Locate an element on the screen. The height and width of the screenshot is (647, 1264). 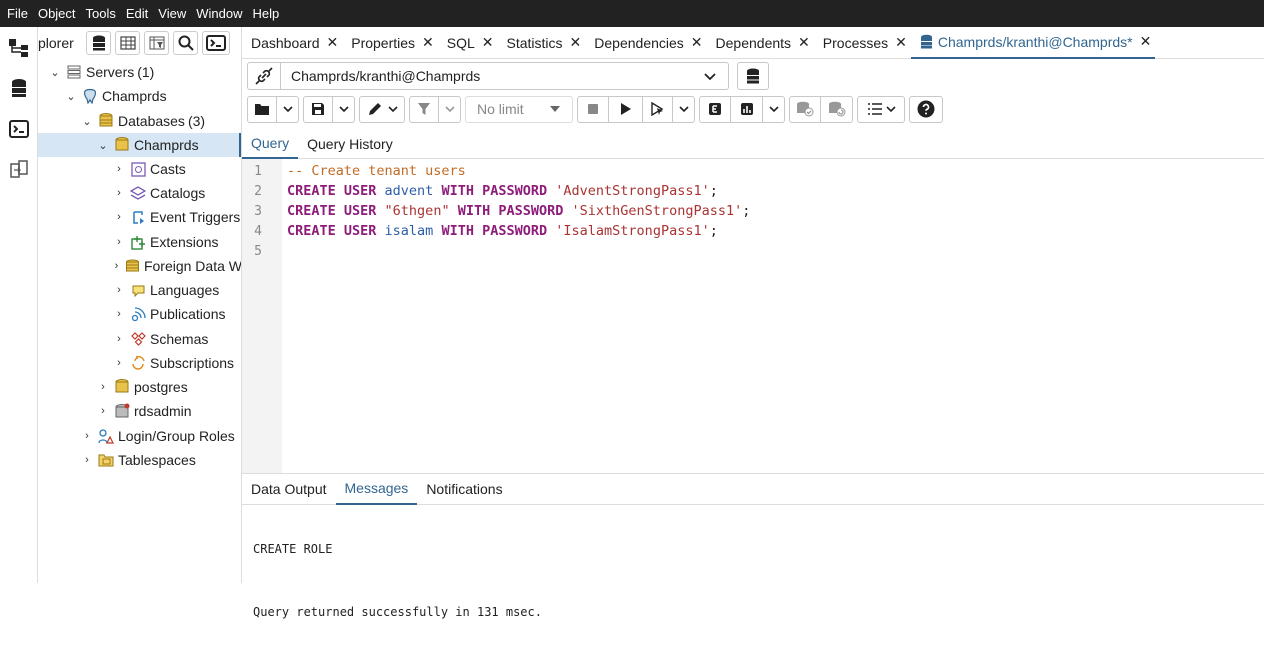
tree-node-extensions: › Extensions is located at coordinates (176, 242).